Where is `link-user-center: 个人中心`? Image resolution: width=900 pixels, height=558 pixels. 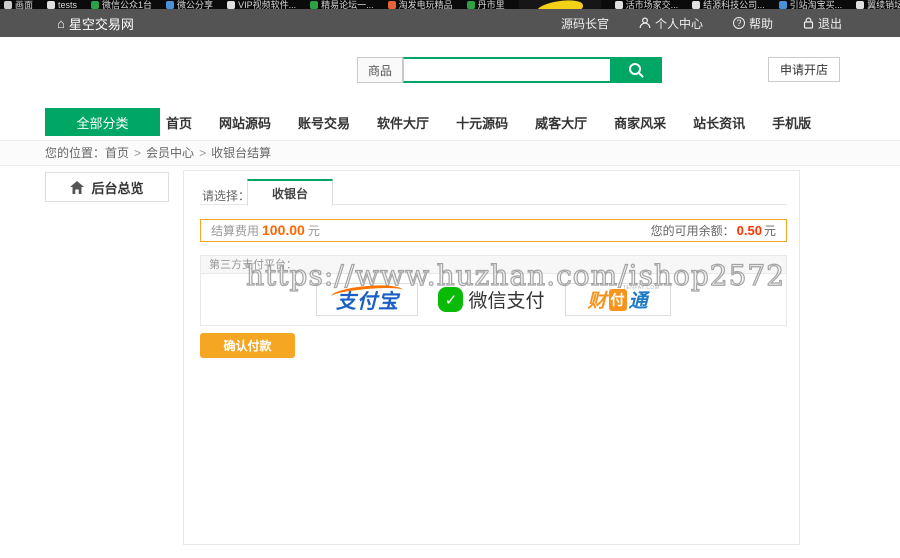
link-user-center: 个人中心 is located at coordinates (671, 23).